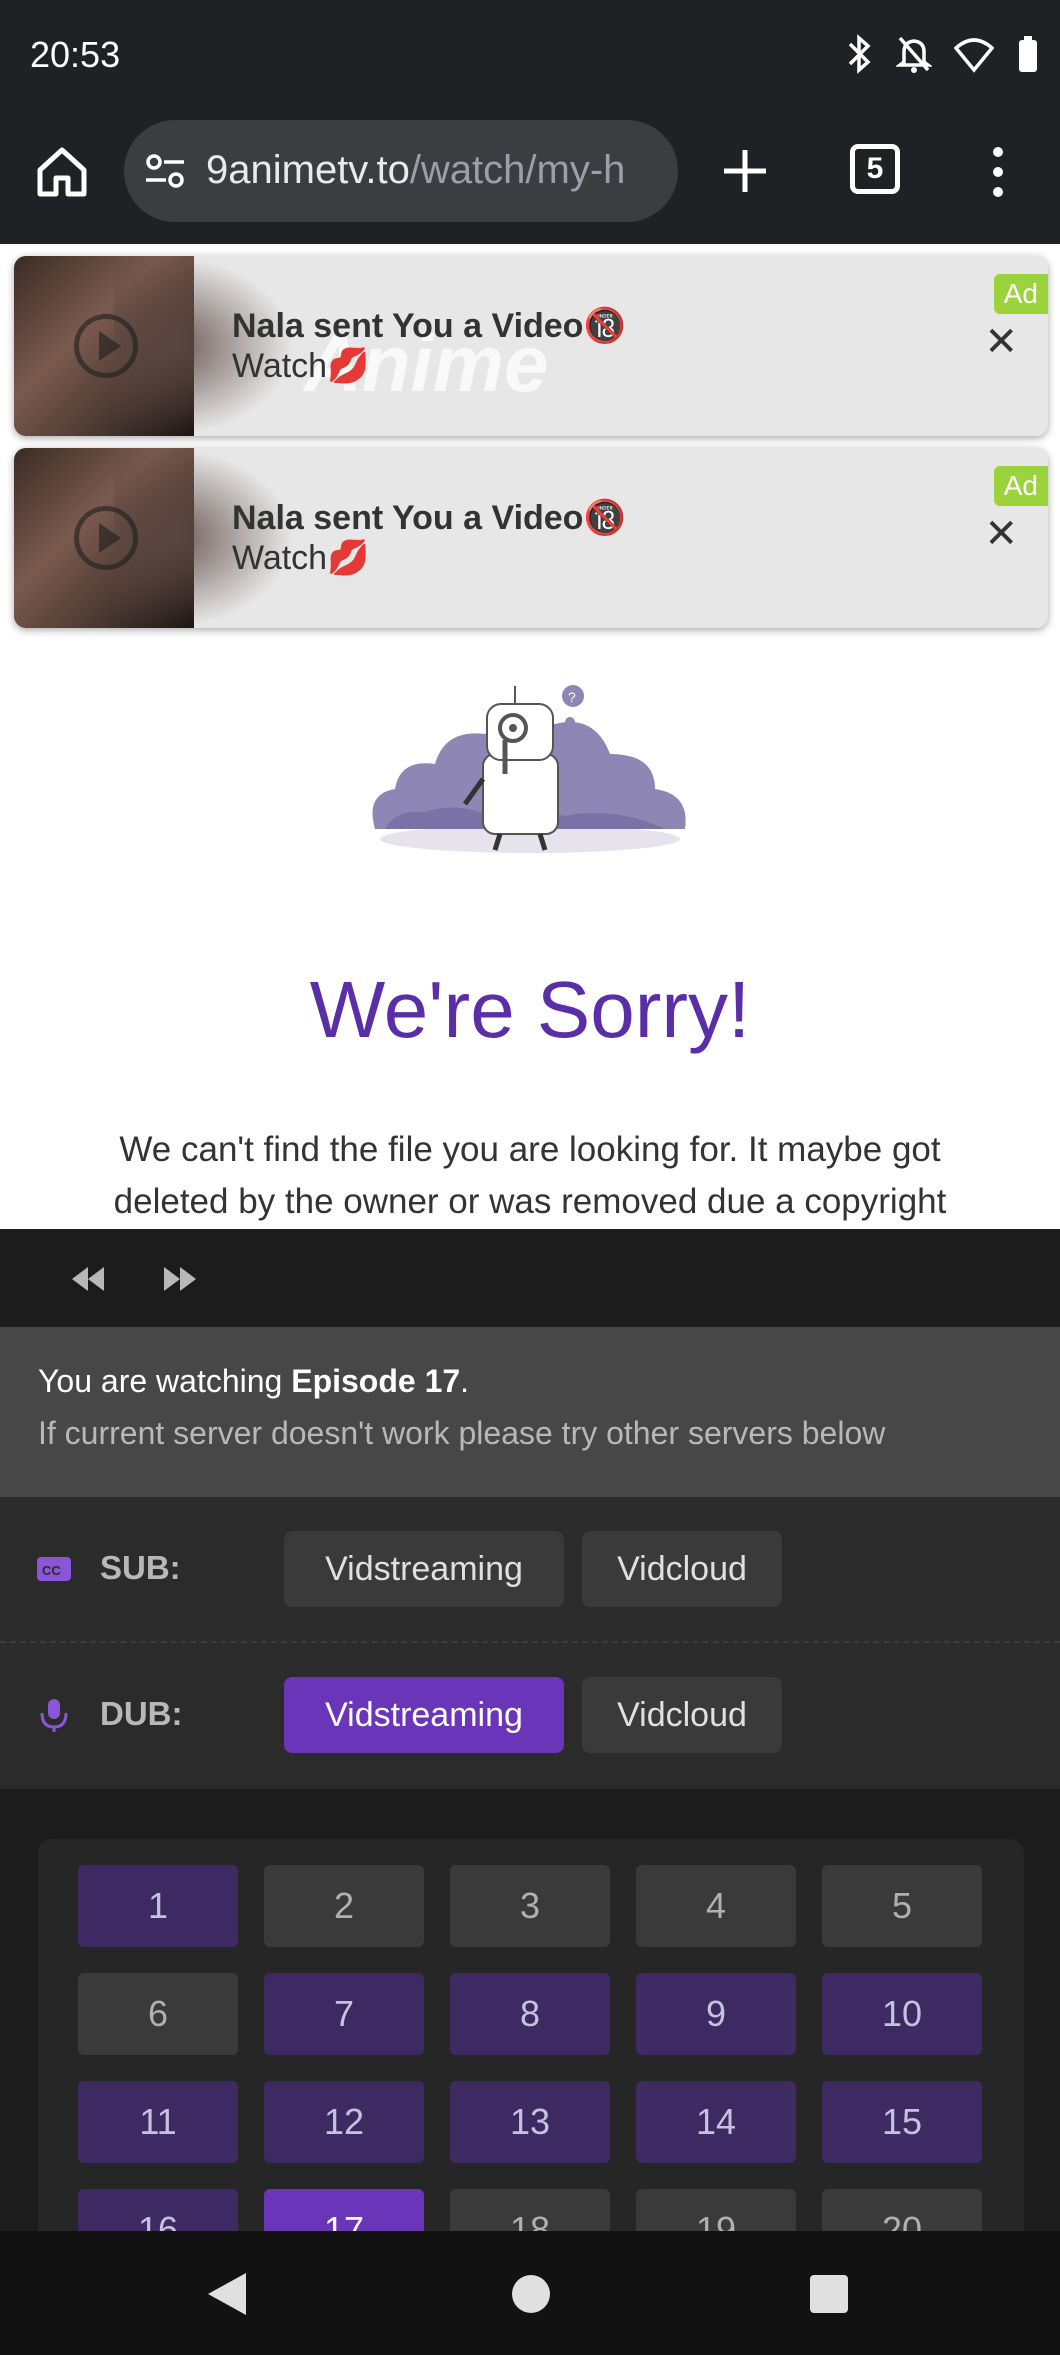  What do you see at coordinates (682, 1715) in the screenshot?
I see `dub-server-vidcloud: Vidcloud` at bounding box center [682, 1715].